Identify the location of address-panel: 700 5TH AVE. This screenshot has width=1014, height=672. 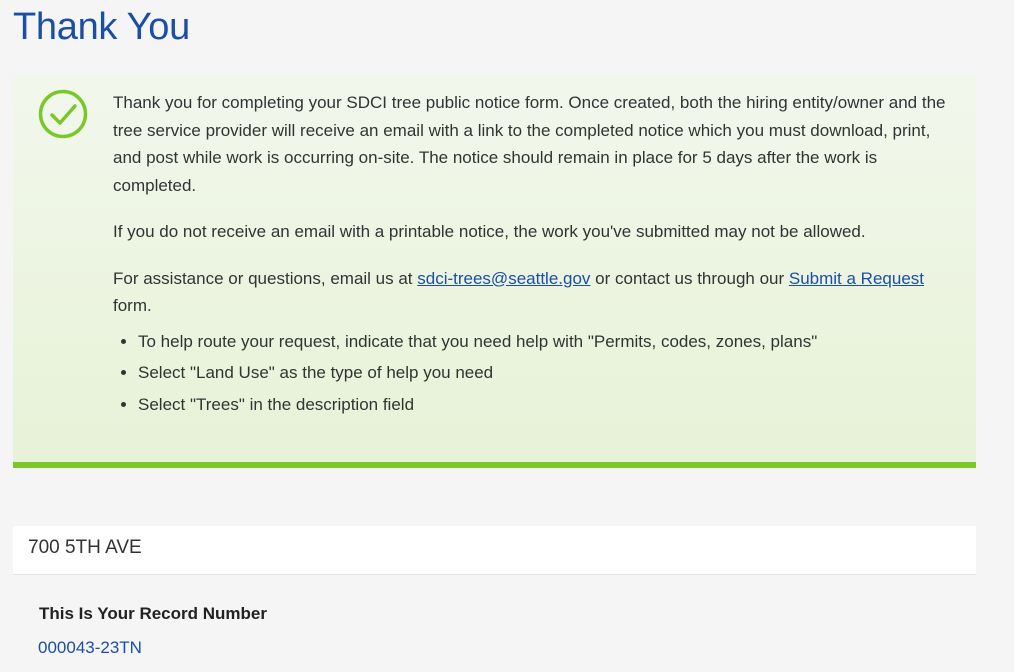
(494, 550).